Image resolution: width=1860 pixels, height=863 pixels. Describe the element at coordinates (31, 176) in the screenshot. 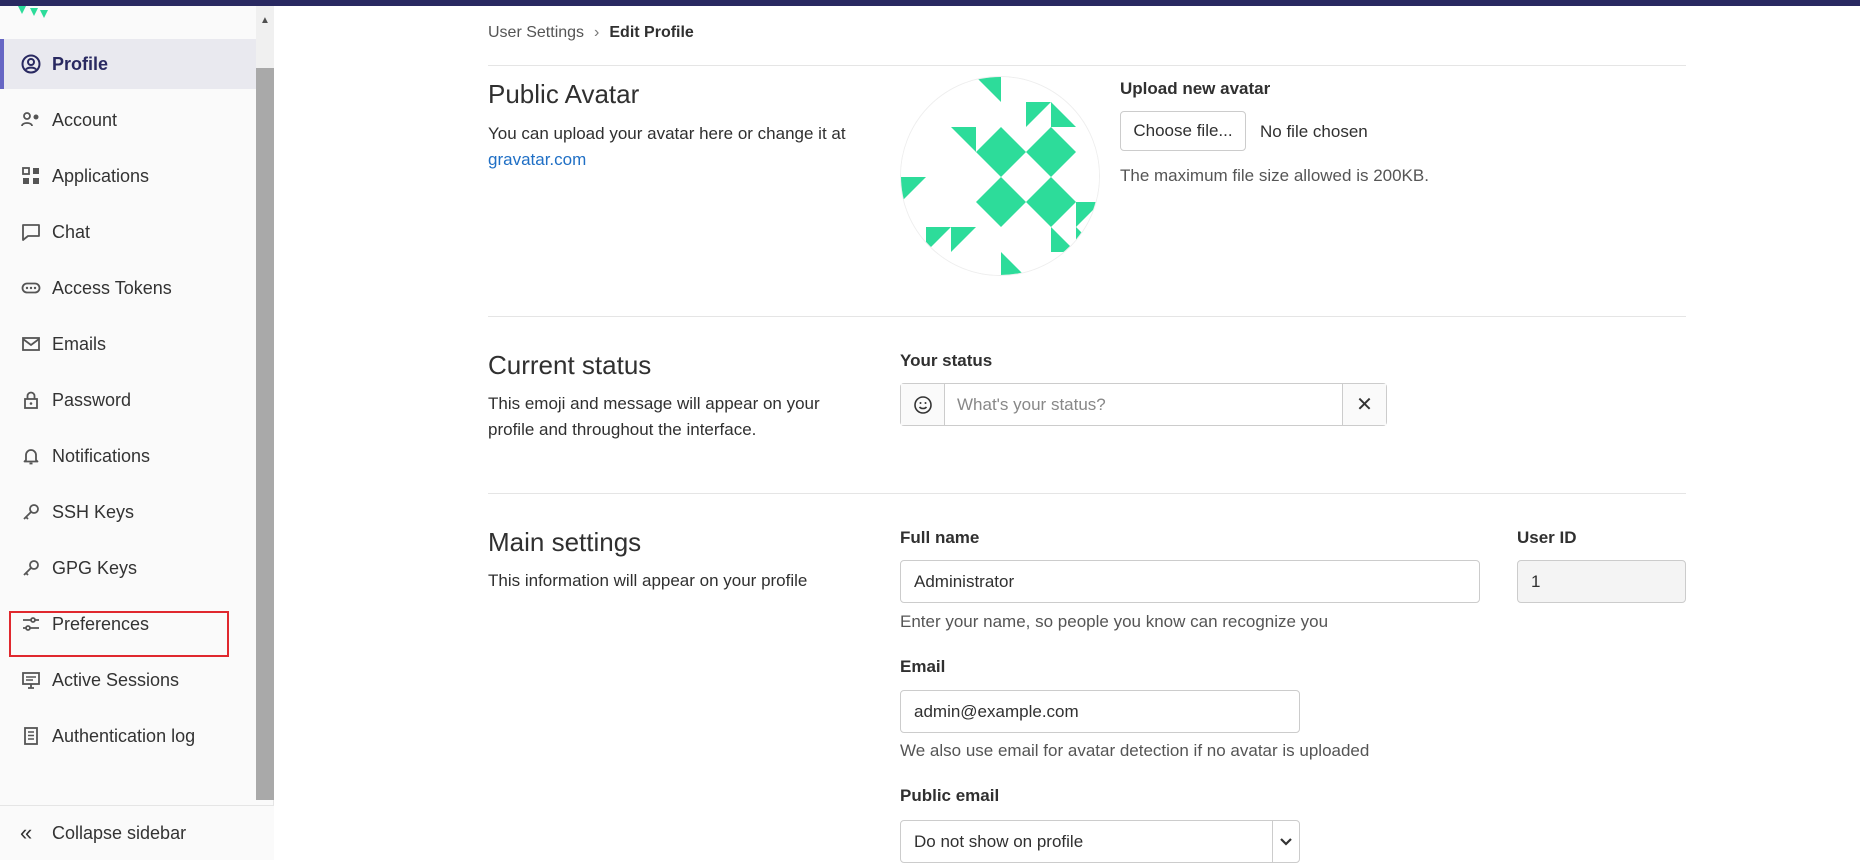

I see `applications-icon` at that location.